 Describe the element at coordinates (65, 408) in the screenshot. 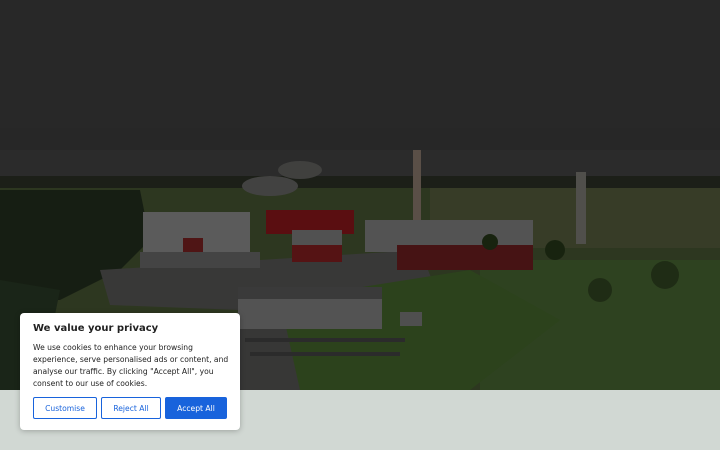

I see `customise-button: Customise` at that location.